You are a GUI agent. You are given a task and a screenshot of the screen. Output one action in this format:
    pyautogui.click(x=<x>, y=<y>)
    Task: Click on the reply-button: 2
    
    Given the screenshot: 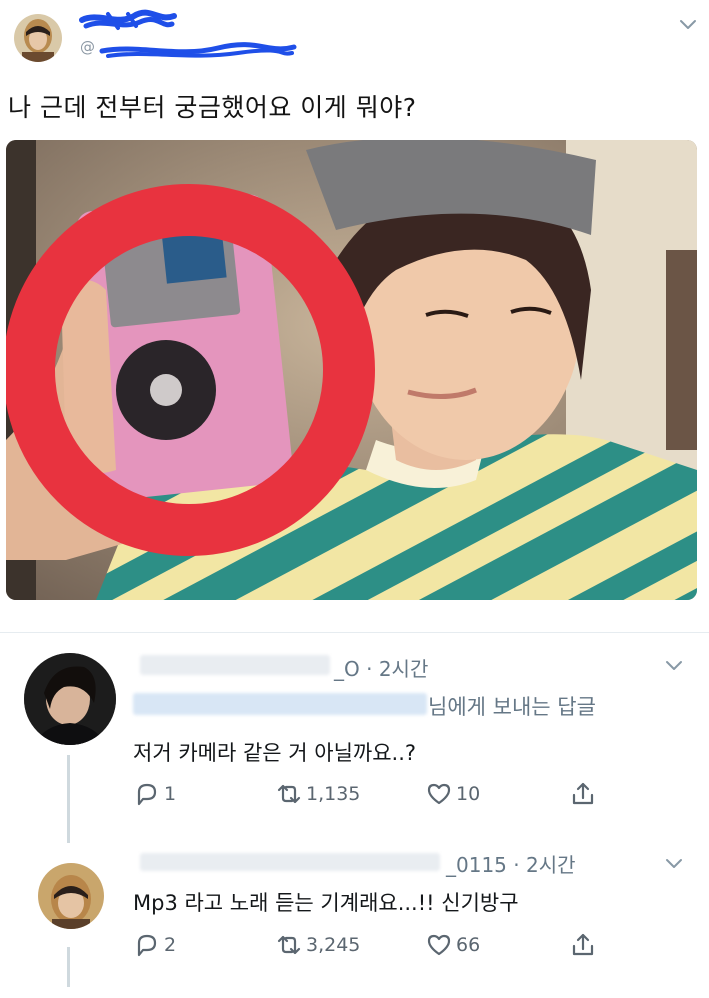 What is the action you would take?
    pyautogui.click(x=154, y=945)
    